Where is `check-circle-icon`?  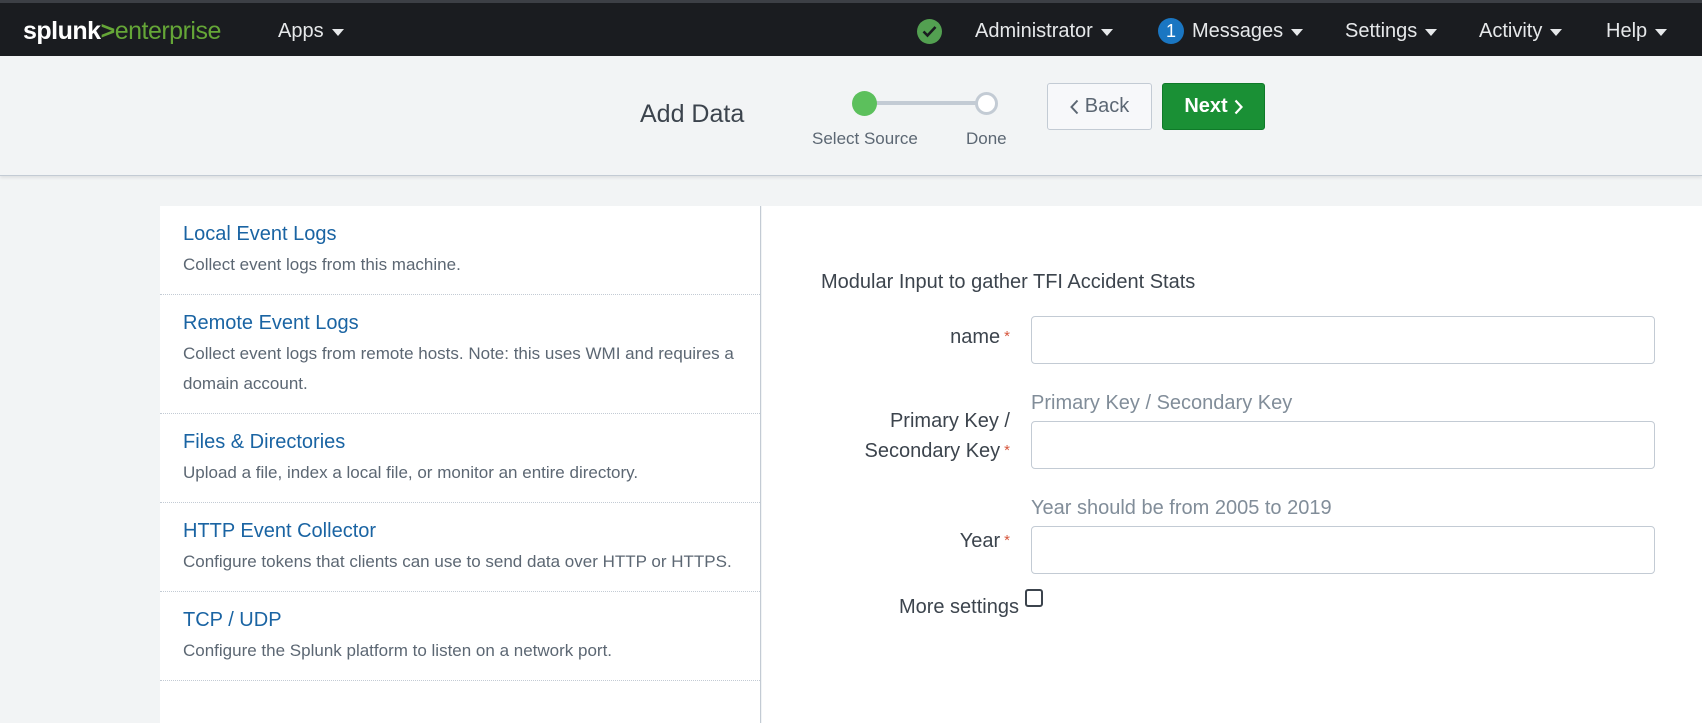 check-circle-icon is located at coordinates (929, 31).